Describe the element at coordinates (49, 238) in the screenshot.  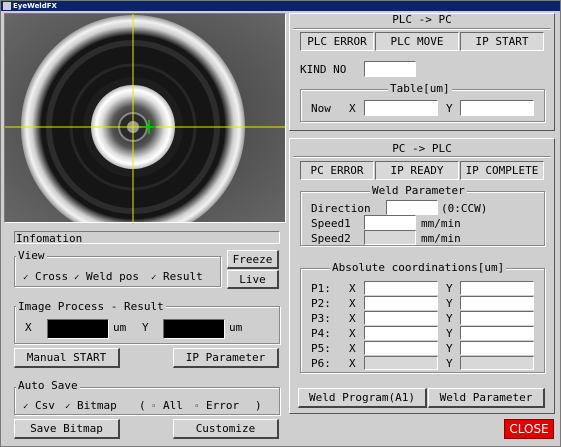
I see `info-title: Infomation` at that location.